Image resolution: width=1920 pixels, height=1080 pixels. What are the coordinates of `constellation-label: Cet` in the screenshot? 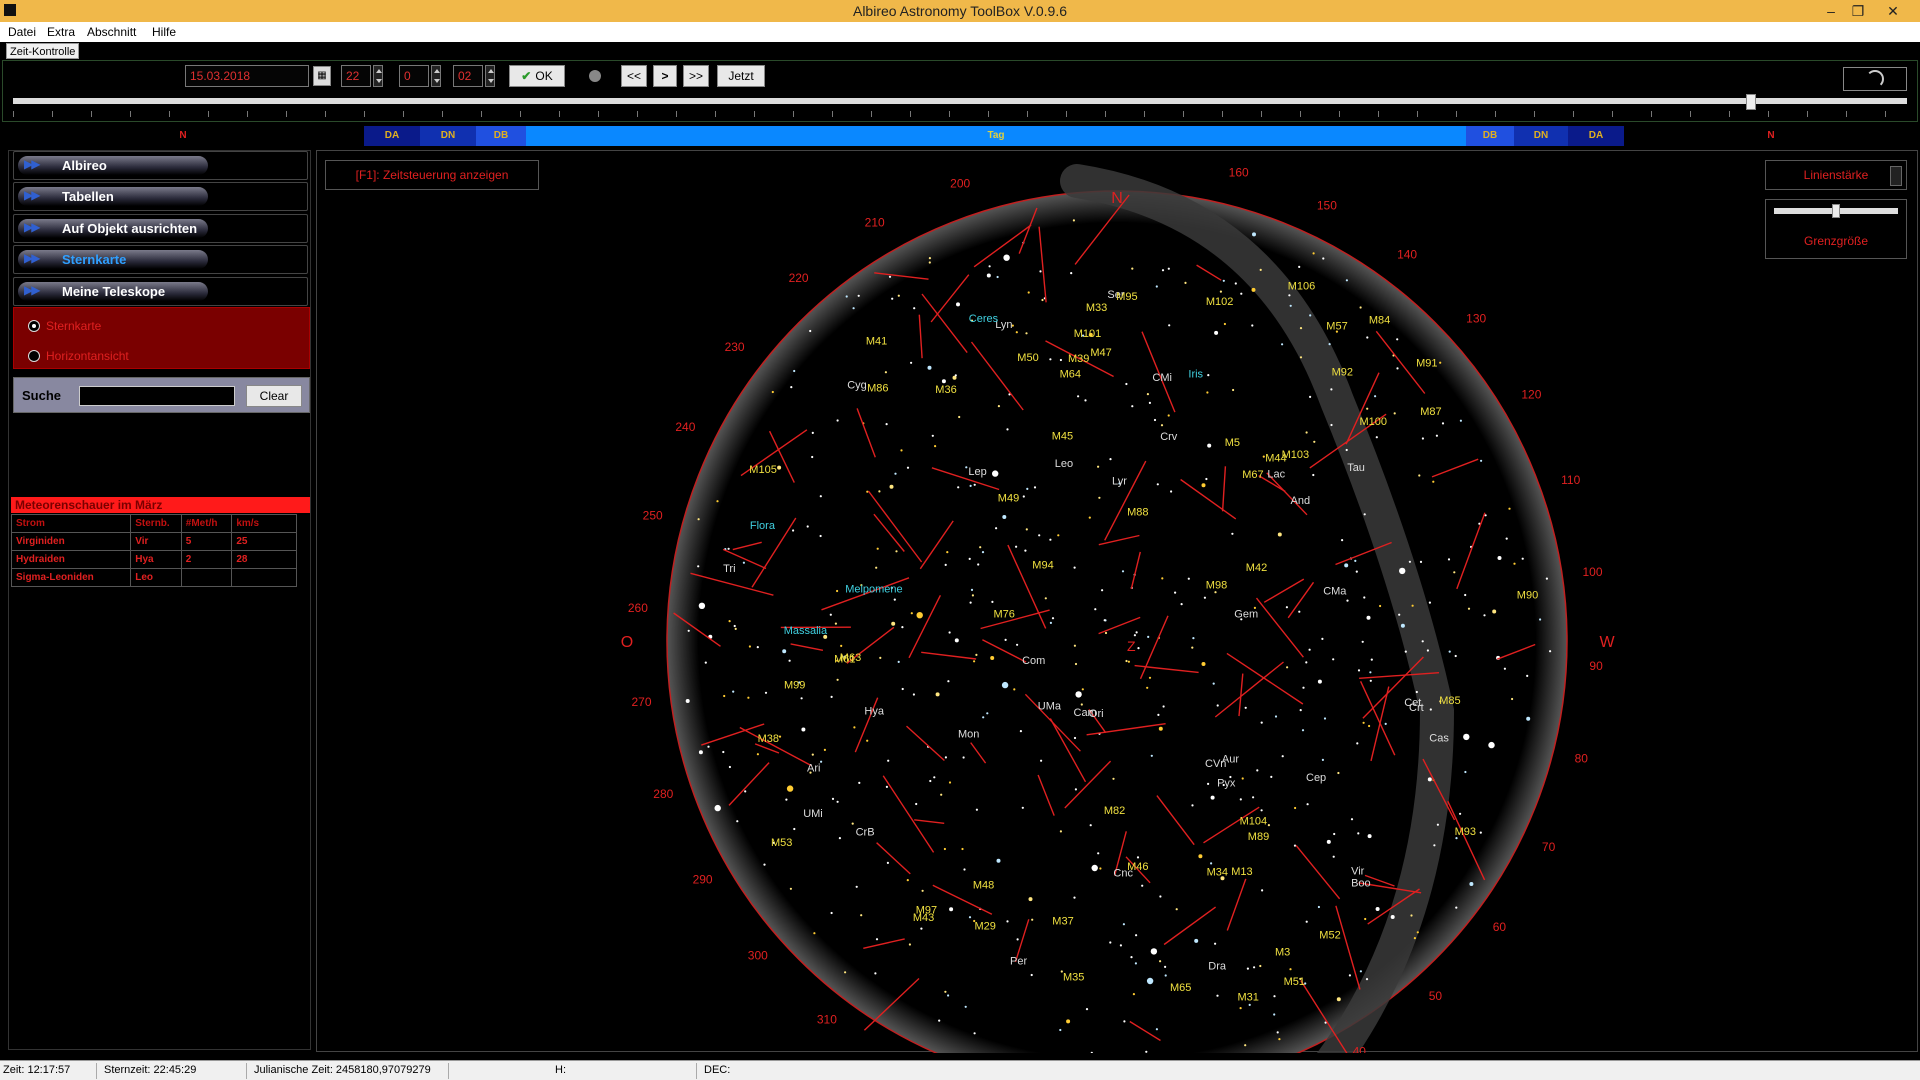 It's located at (1412, 703).